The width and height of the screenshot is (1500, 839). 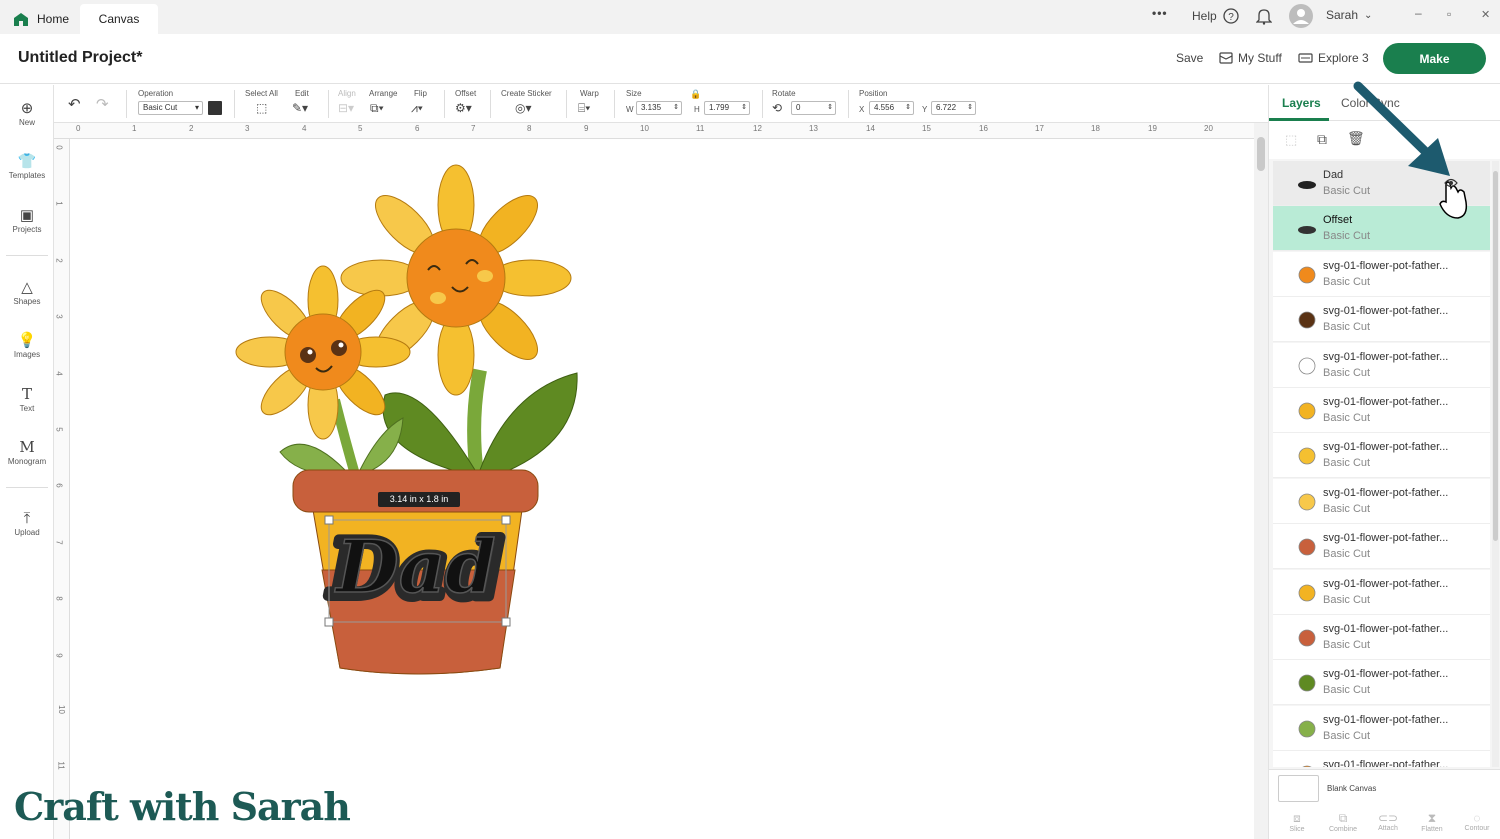 What do you see at coordinates (1305, 58) in the screenshot?
I see `machine-icon` at bounding box center [1305, 58].